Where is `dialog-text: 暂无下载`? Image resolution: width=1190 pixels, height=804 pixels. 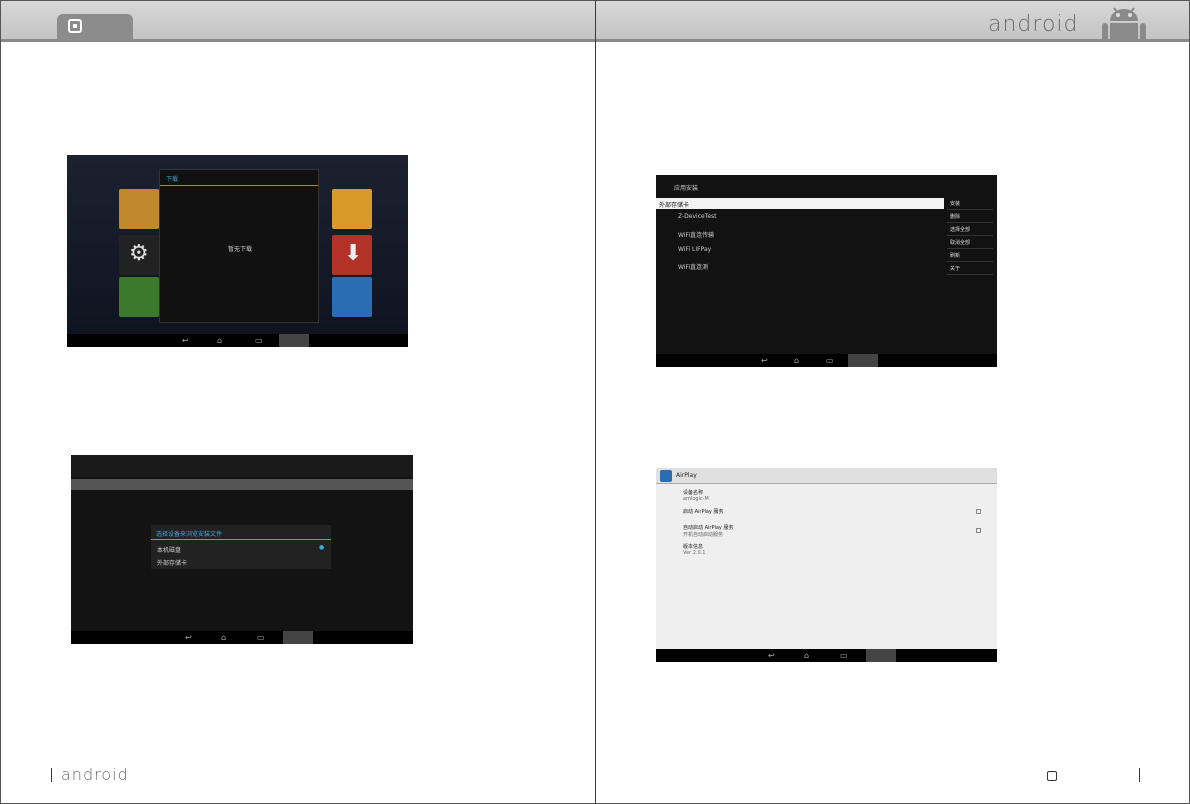
dialog-text: 暂无下载 is located at coordinates (240, 249).